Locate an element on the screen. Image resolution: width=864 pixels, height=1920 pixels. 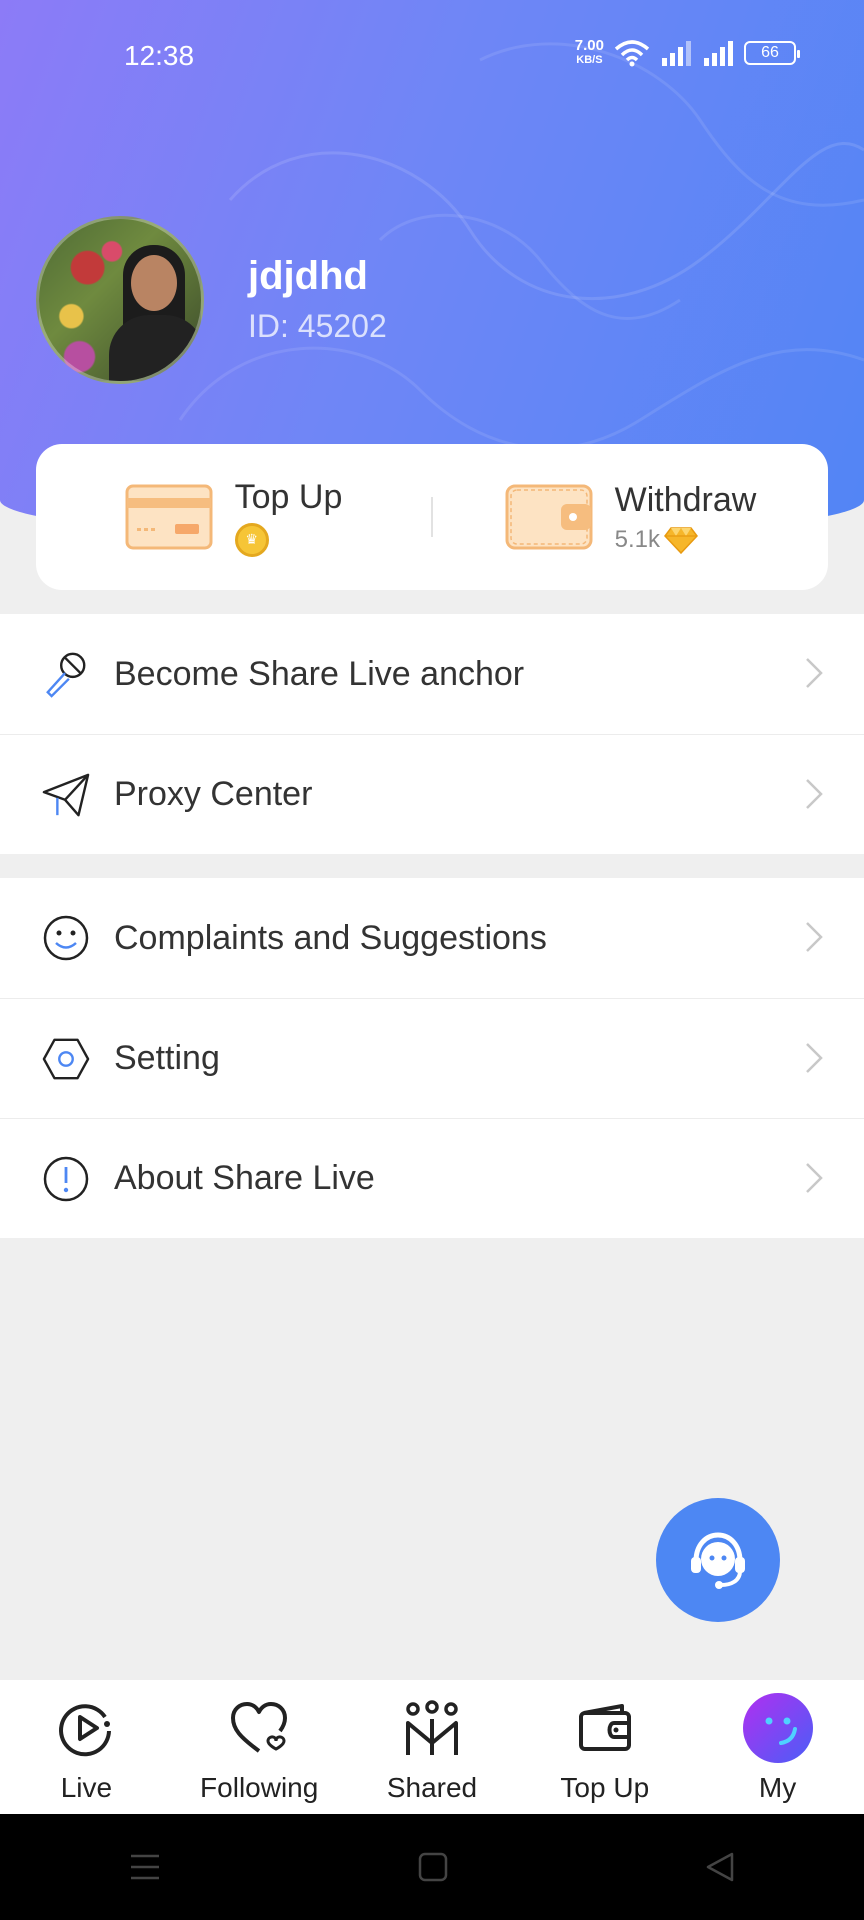
customer-support-button is located at coordinates (718, 1560).